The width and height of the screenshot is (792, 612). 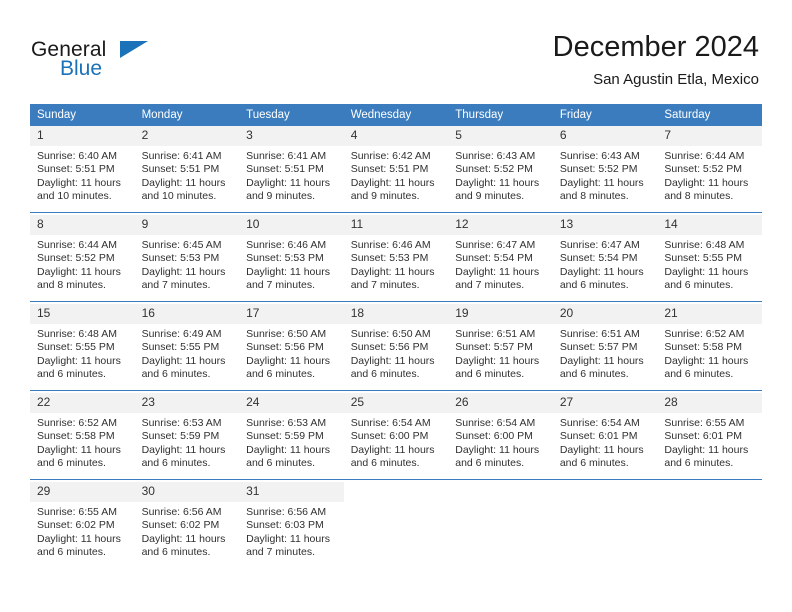 I want to click on day-number: 1, so click(x=82, y=136).